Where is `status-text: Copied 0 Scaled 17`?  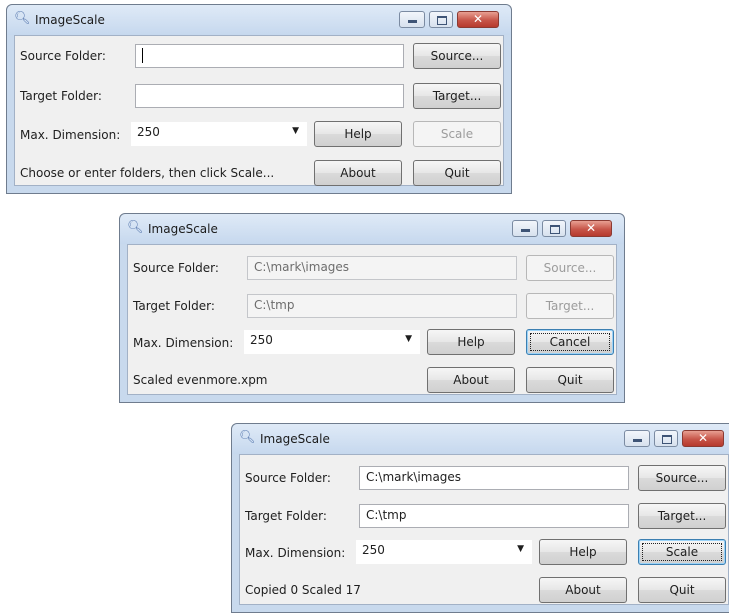
status-text: Copied 0 Scaled 17 is located at coordinates (303, 590).